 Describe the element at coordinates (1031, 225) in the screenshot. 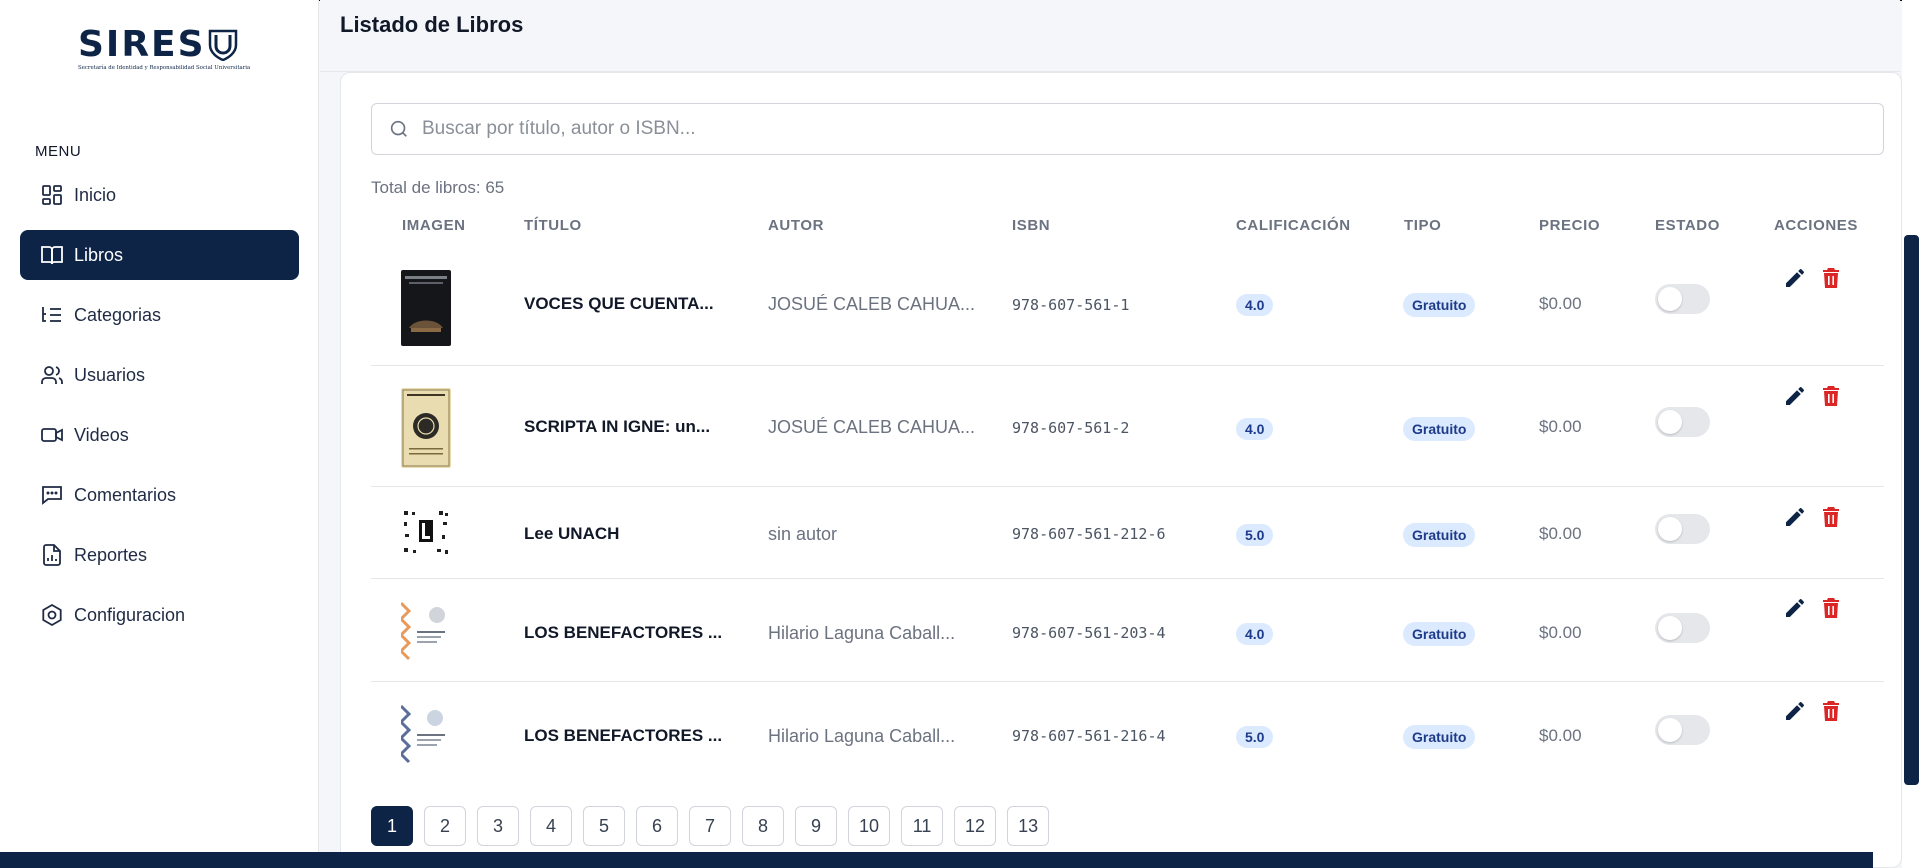

I see `column-header-isbn: ISBN` at that location.